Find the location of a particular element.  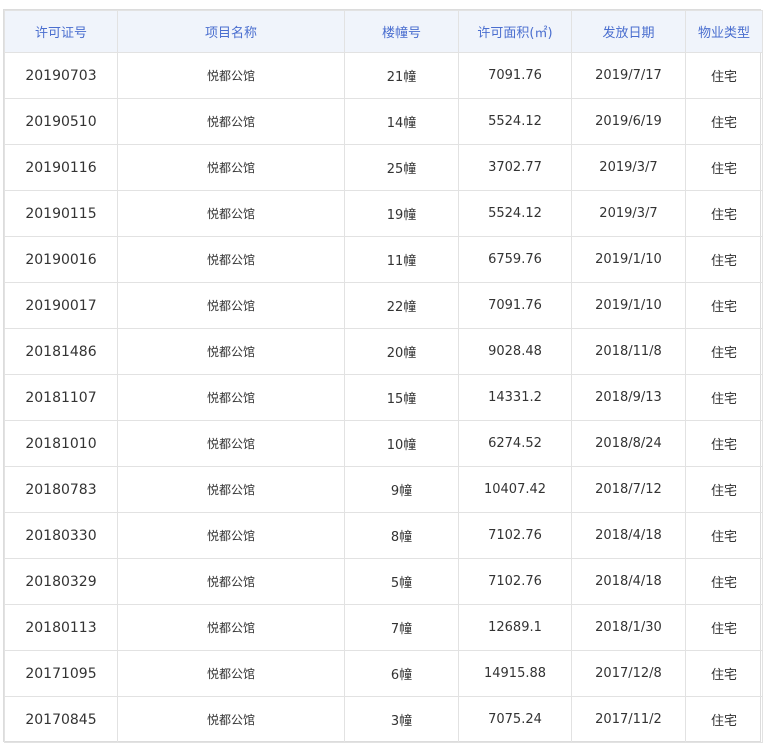

cell-permit-no: 20180329 is located at coordinates (61, 581).